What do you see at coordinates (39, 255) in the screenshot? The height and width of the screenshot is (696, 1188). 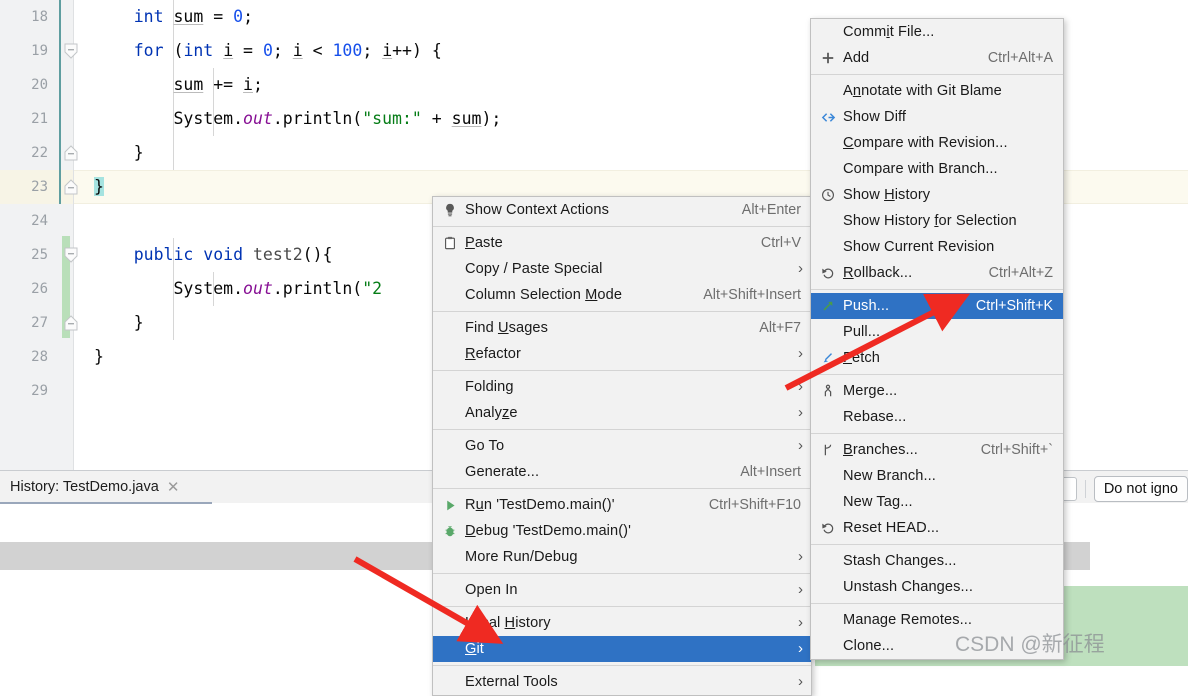 I see `line-number: 25` at bounding box center [39, 255].